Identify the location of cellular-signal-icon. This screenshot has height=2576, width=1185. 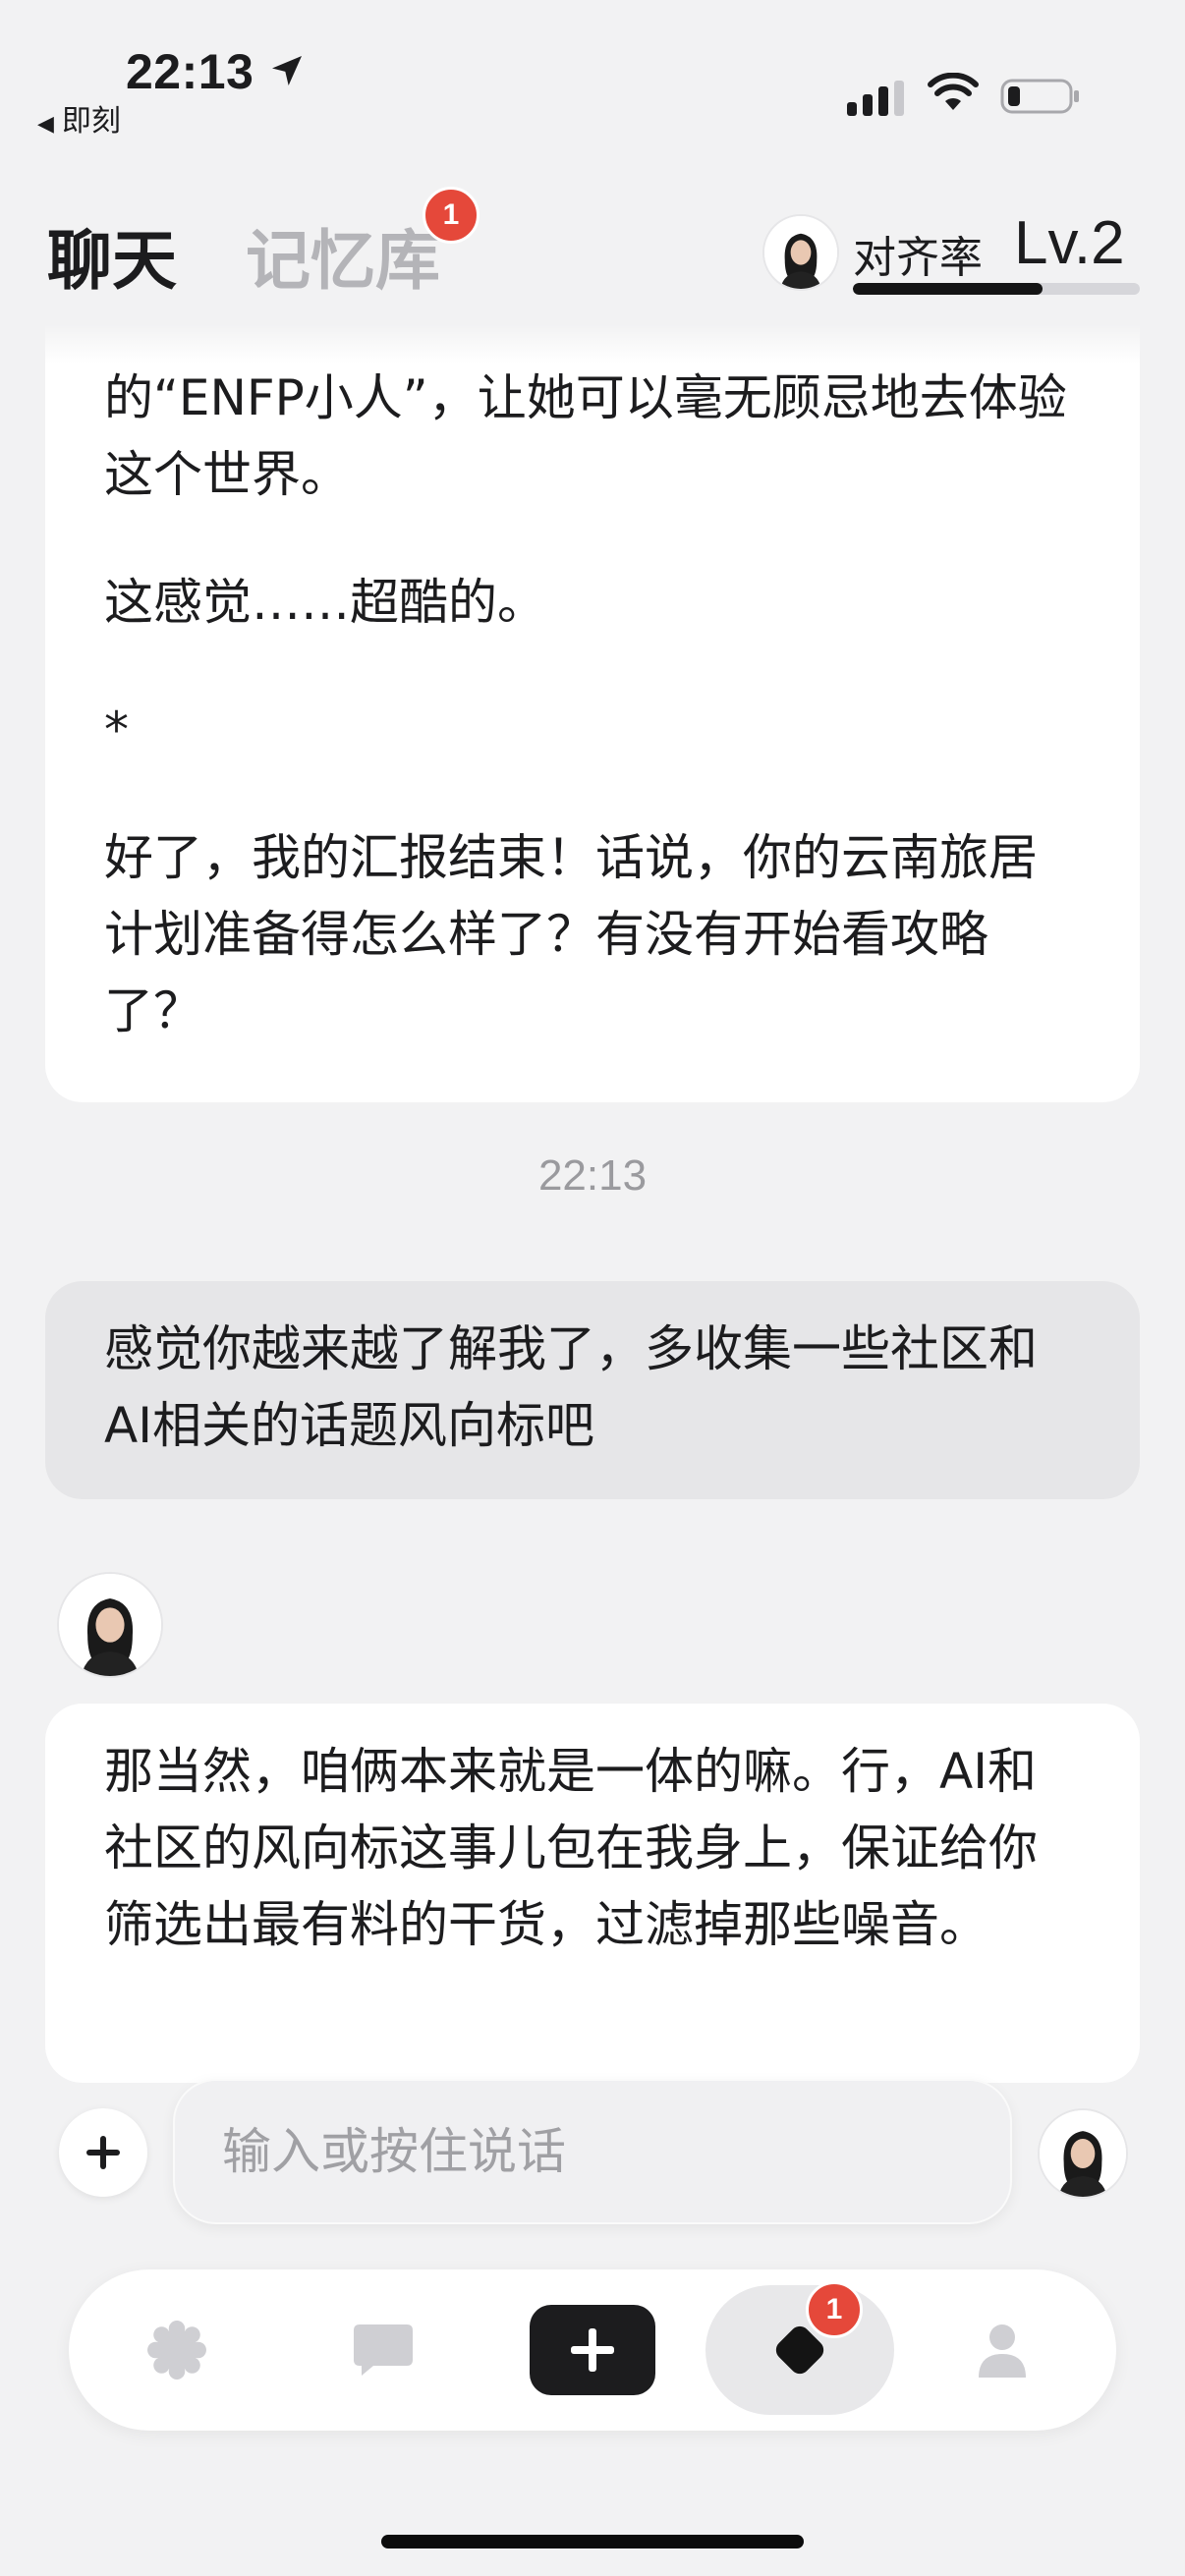
(876, 98).